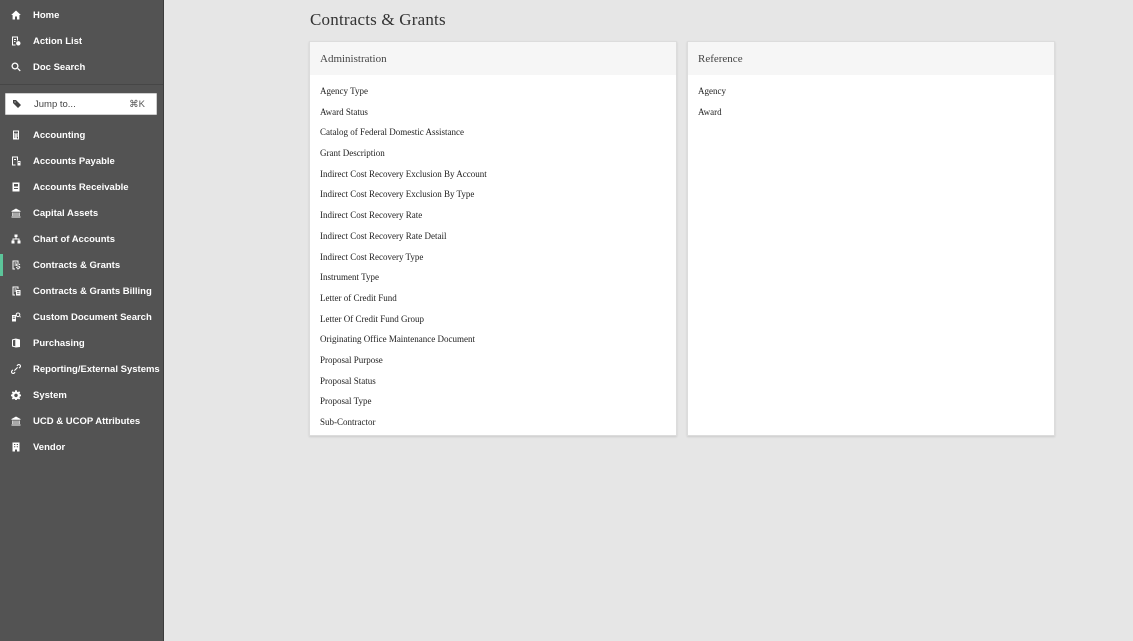 The height and width of the screenshot is (641, 1133). I want to click on link-agency: Agency, so click(712, 91).